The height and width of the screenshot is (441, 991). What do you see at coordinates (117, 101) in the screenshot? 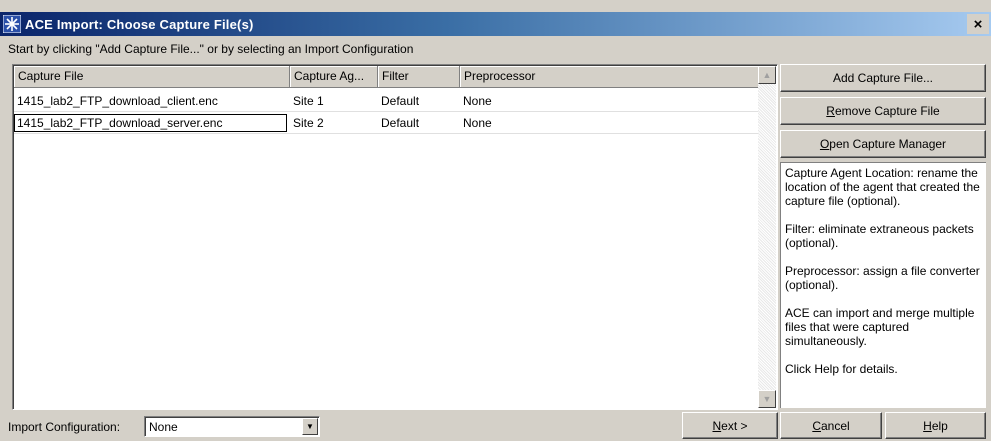
I see `cell-capture-file: 1415_lab2_FTP_download_client.enc` at bounding box center [117, 101].